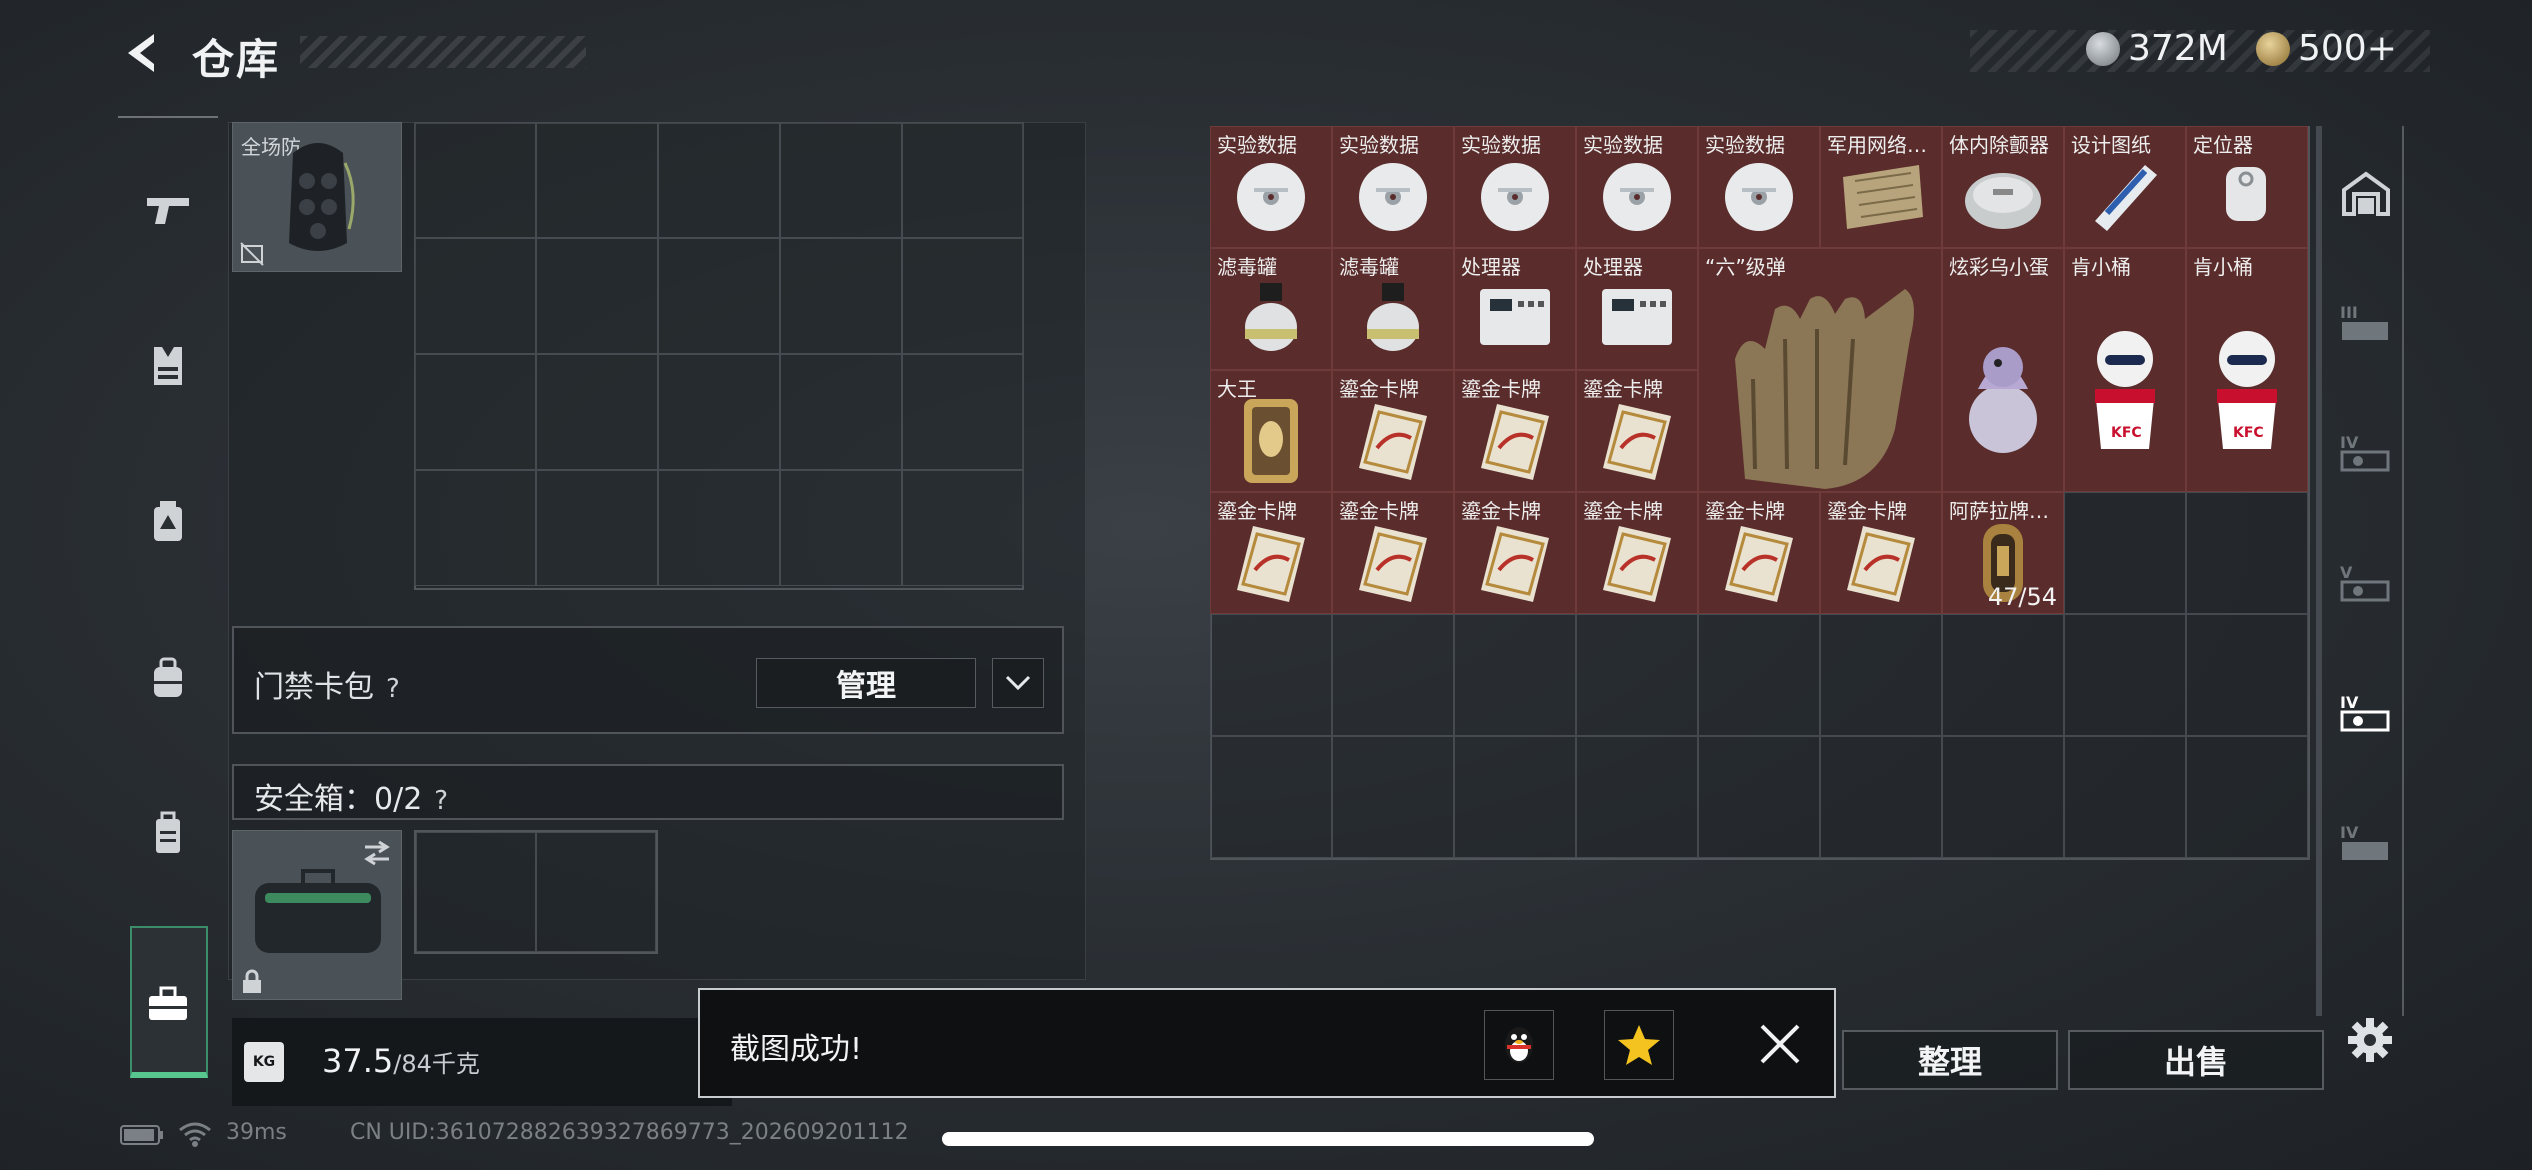 This screenshot has width=2532, height=1170. What do you see at coordinates (1820, 370) in the screenshot?
I see `stash-item: “六”级弹` at bounding box center [1820, 370].